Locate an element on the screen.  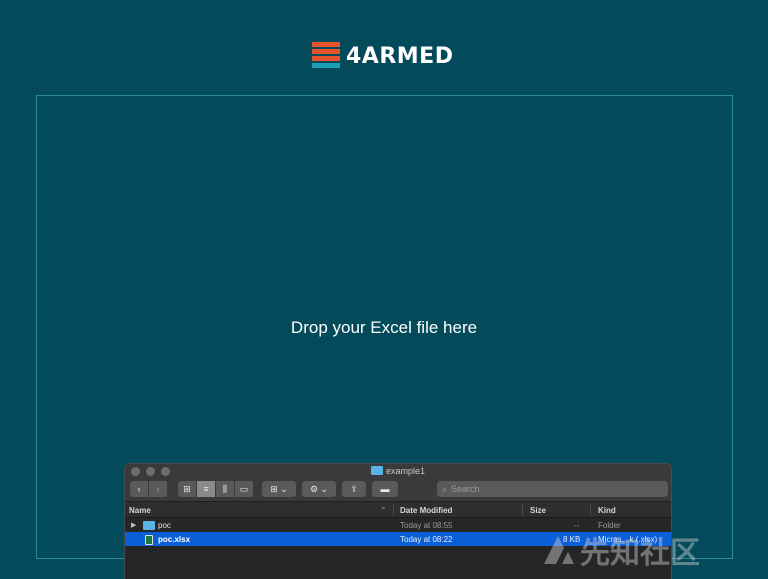
list-view-button: ≡ is located at coordinates (206, 489).